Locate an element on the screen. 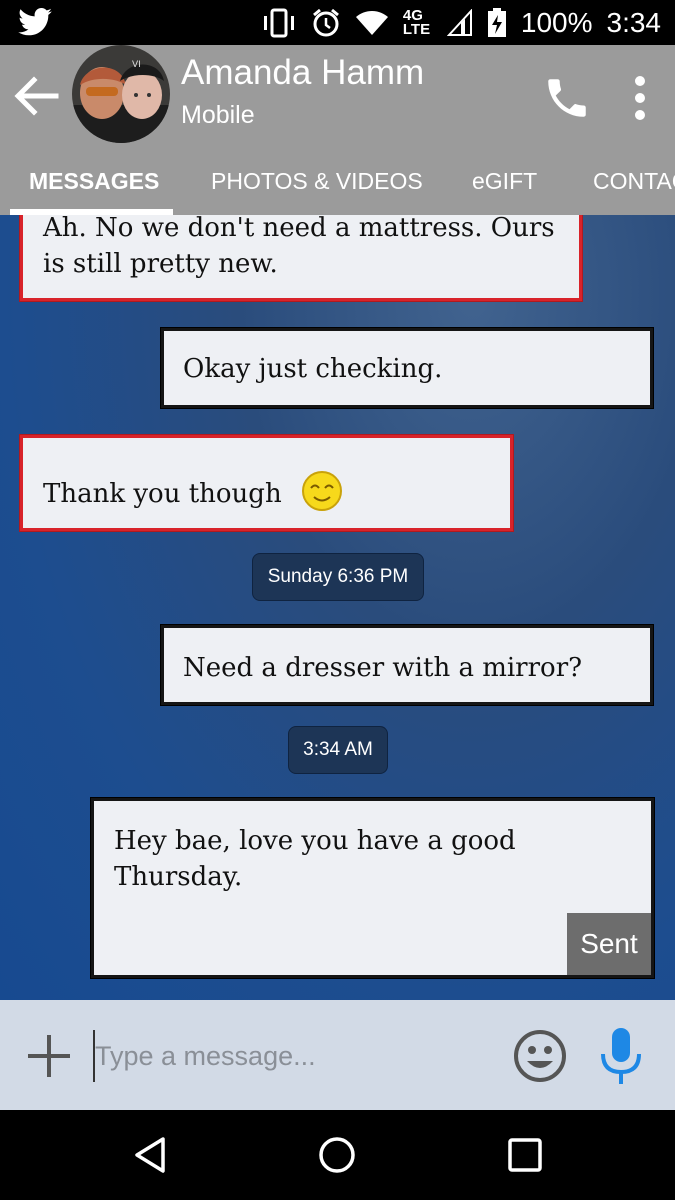 Image resolution: width=675 pixels, height=1200 pixels. tab-messages: MESSAGES is located at coordinates (94, 186).